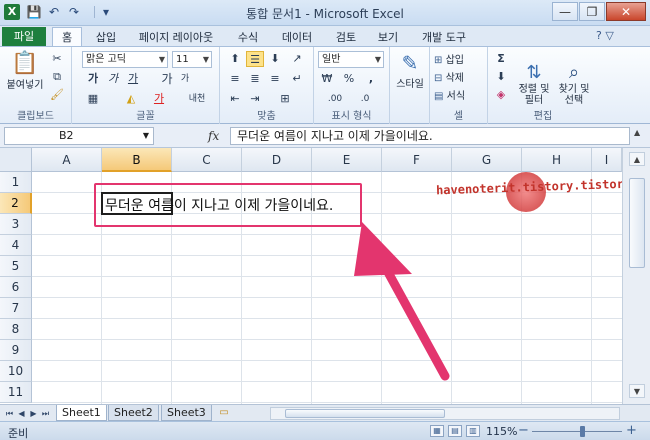 This screenshot has height=440, width=650. I want to click on next-sheet-icon: ▶, so click(33, 413).